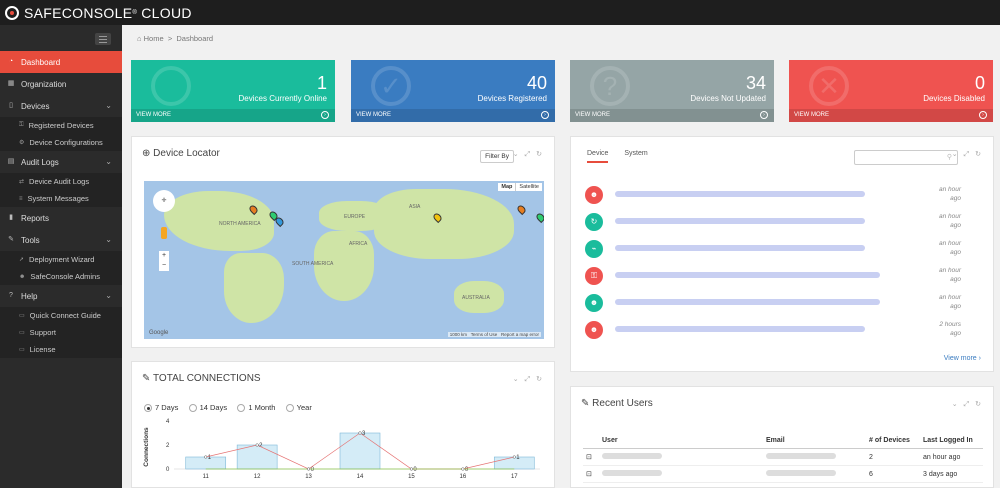  I want to click on map-type-button: Map, so click(507, 187).